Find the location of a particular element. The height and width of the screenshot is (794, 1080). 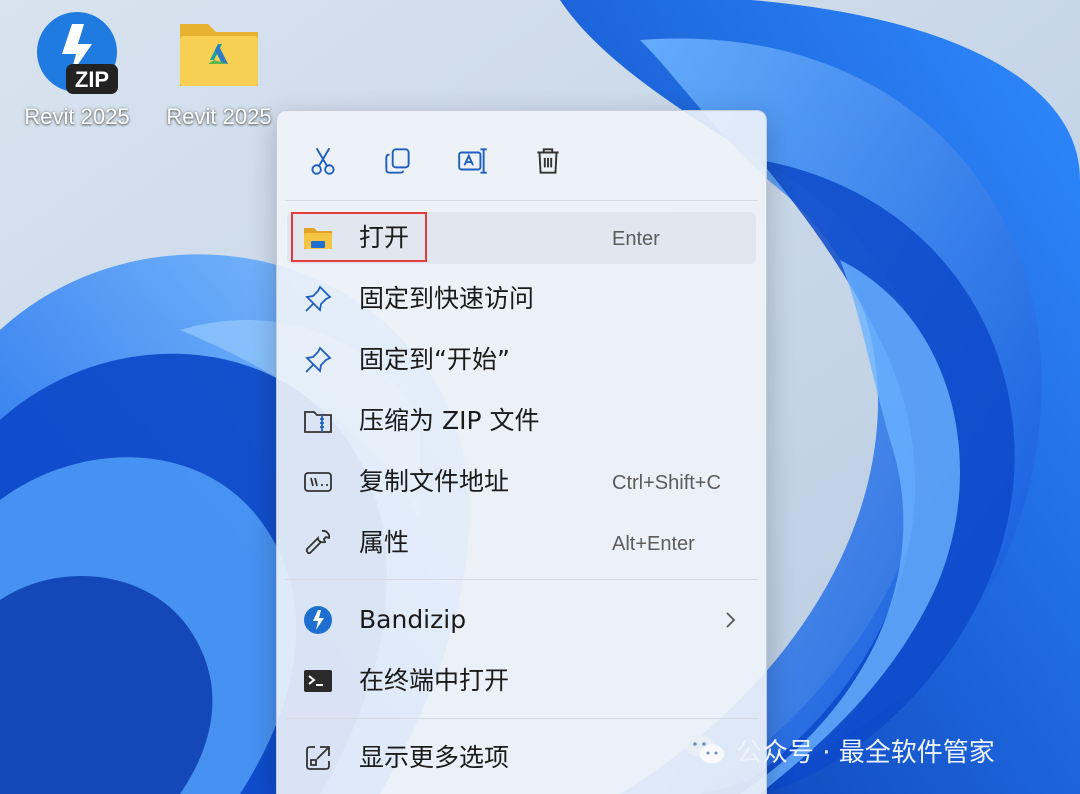

bandizip-zip-icon: ZIP is located at coordinates (77, 53).